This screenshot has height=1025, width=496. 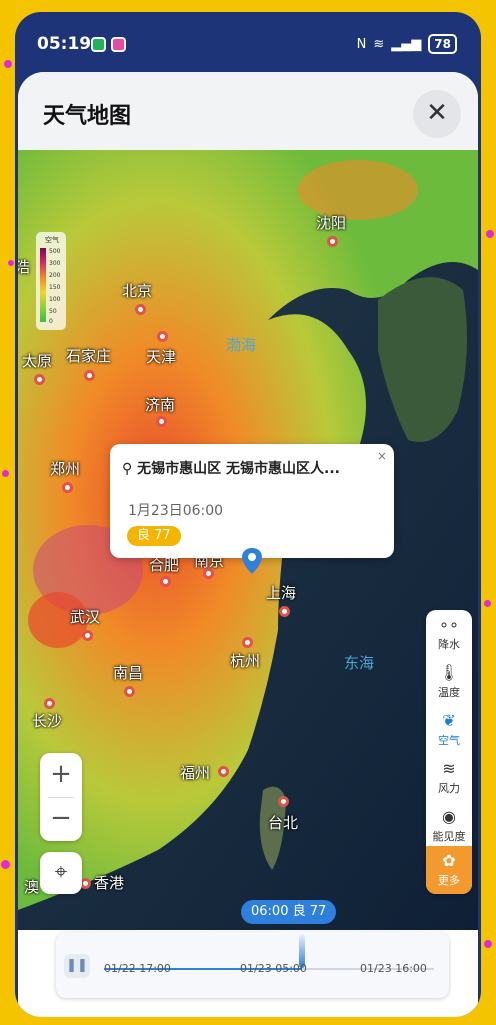 I want to click on app-notification-icon, so click(x=98, y=44).